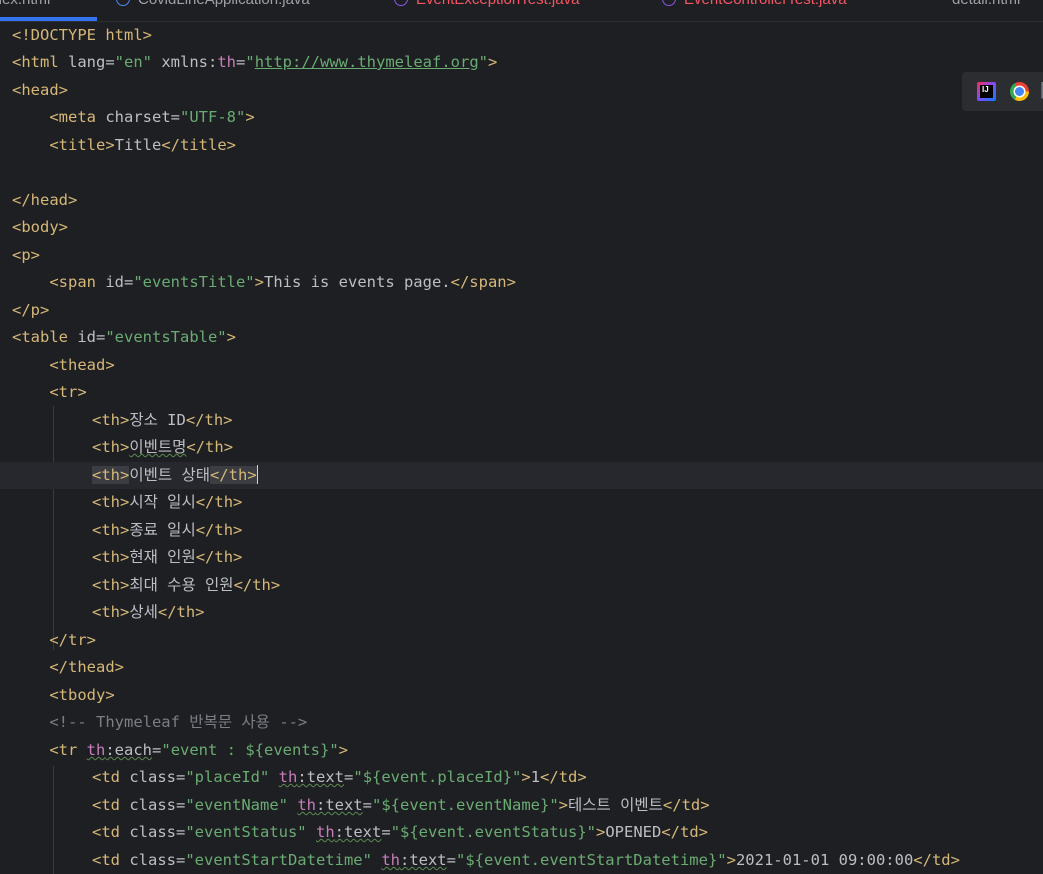  What do you see at coordinates (123, 3) in the screenshot?
I see `java-class-icon` at bounding box center [123, 3].